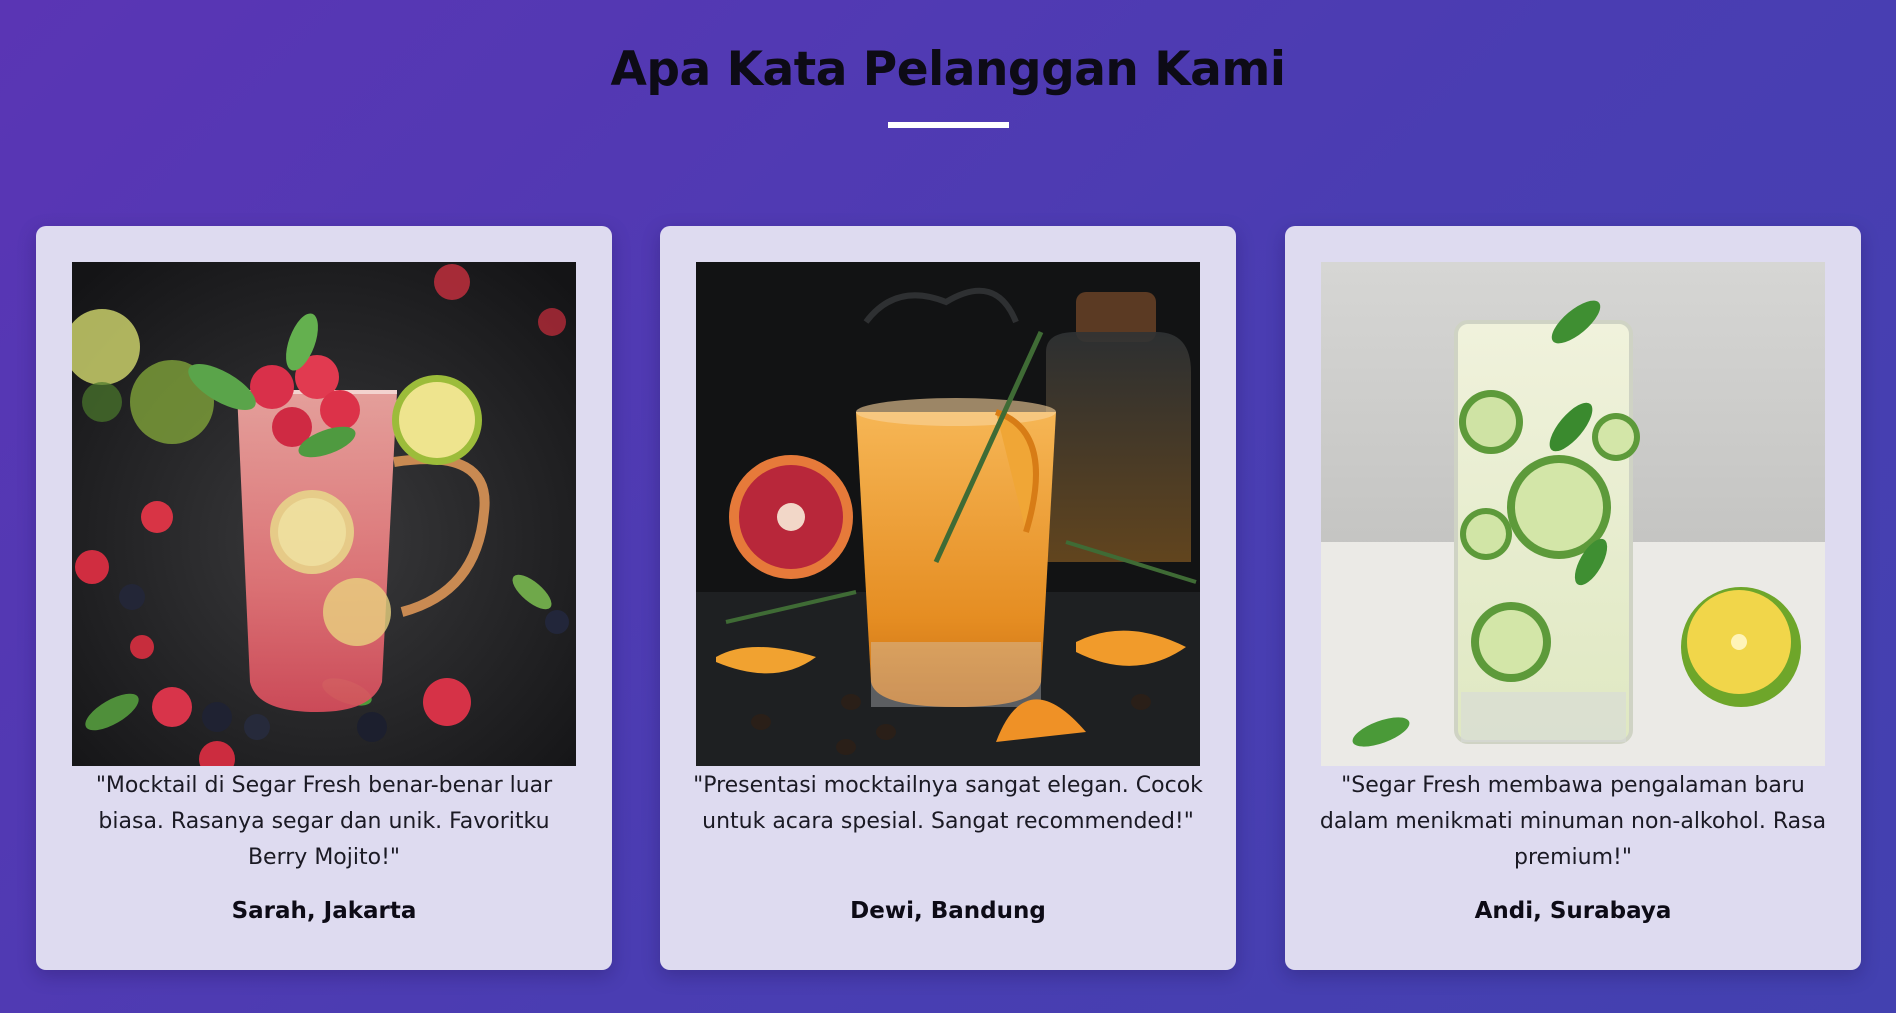  Describe the element at coordinates (324, 514) in the screenshot. I see `berry-mojito-photo` at that location.